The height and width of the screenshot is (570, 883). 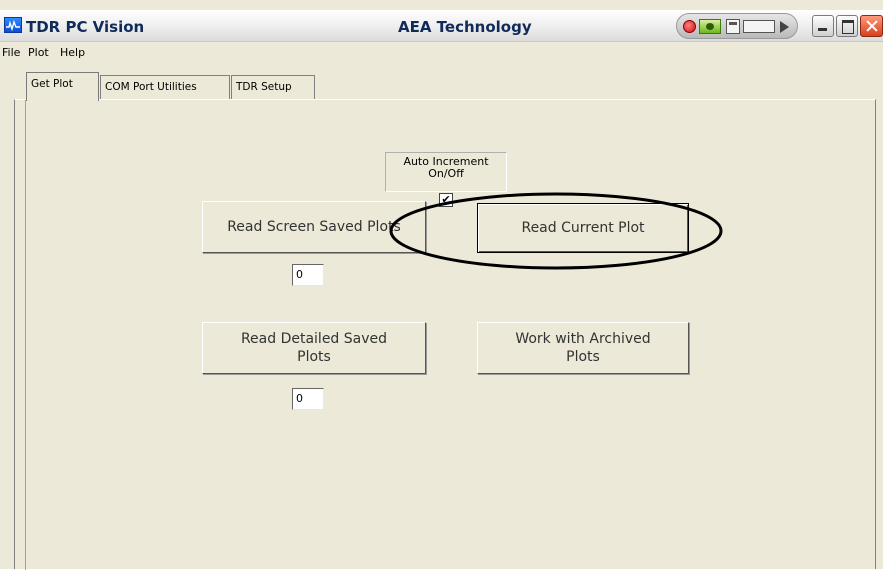 I want to click on tab-get-plot: Get Plot, so click(x=62, y=86).